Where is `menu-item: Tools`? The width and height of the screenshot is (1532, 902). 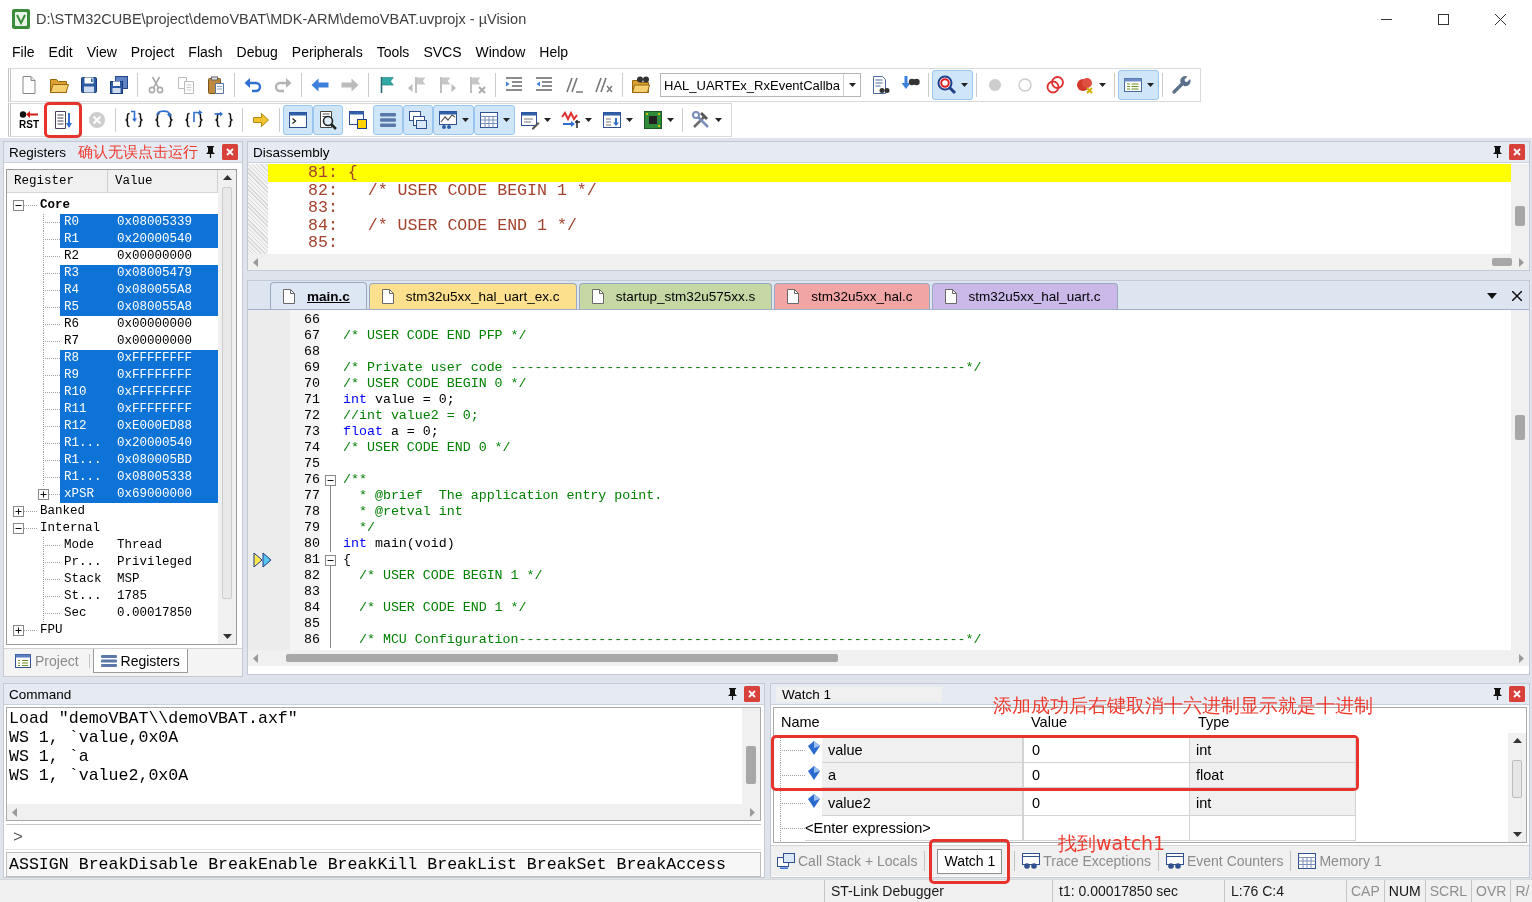 menu-item: Tools is located at coordinates (393, 52).